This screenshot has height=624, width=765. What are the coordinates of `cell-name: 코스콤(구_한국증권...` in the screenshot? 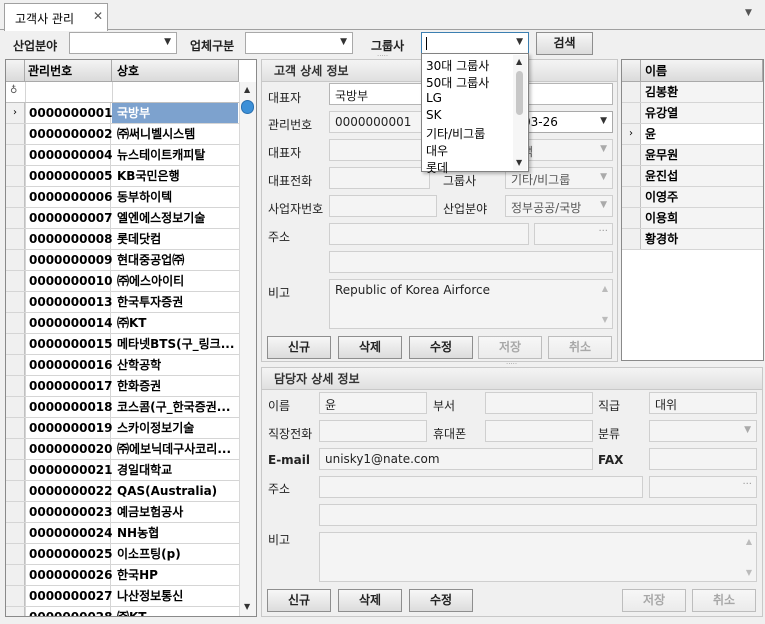 It's located at (175, 407).